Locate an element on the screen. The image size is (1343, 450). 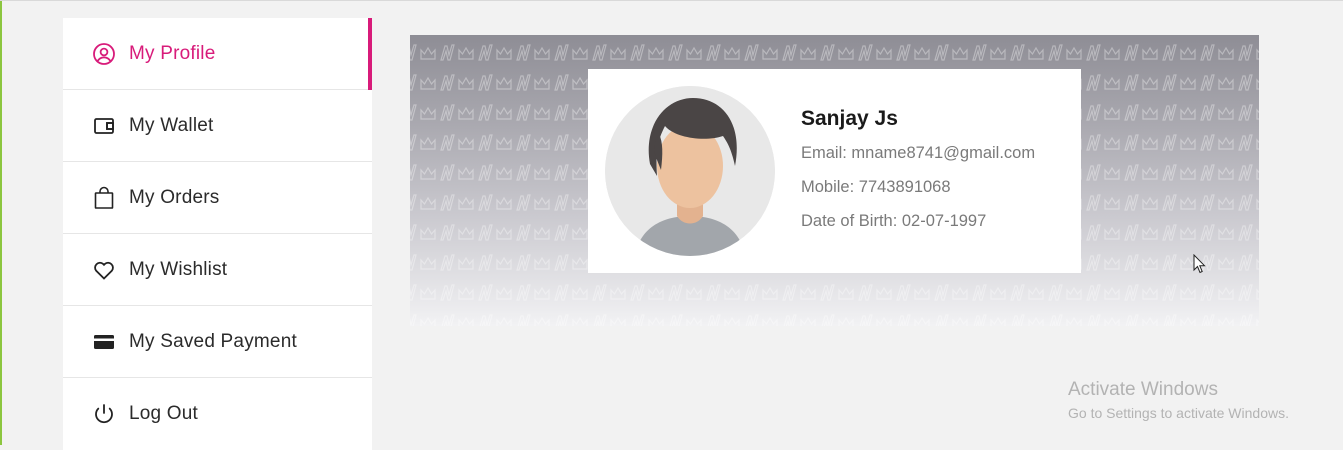
sidebar-item-label: My Wallet is located at coordinates (171, 125).